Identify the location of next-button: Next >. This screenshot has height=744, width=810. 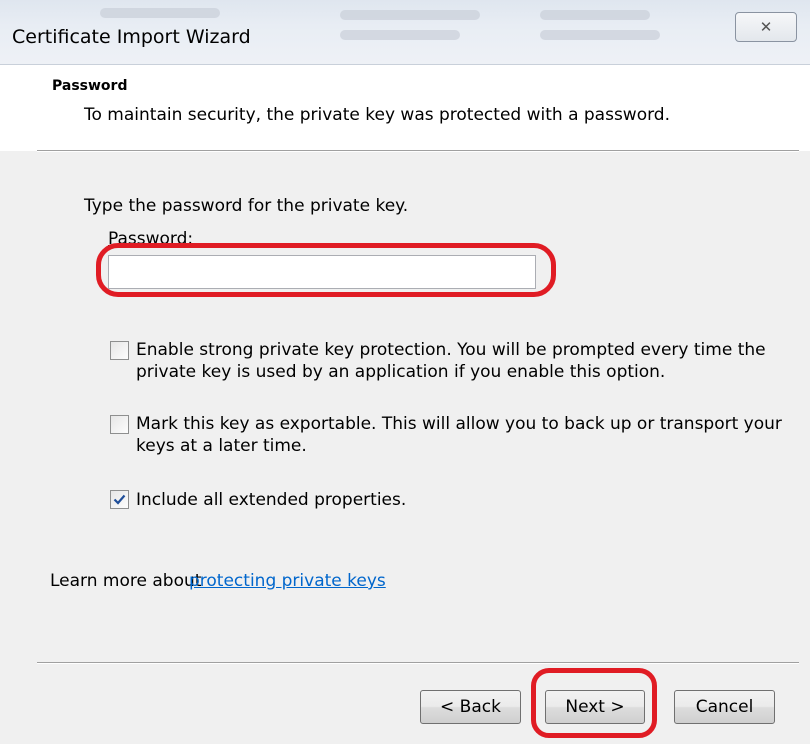
(595, 707).